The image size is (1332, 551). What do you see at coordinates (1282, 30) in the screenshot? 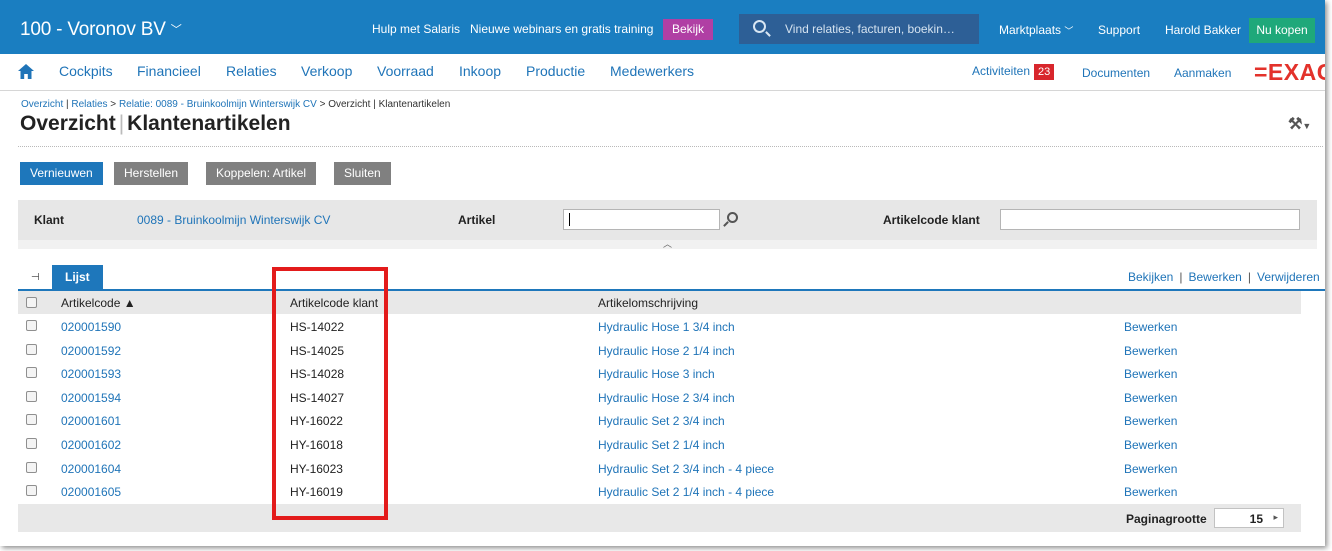
I see `buy-now-button: Nu kopen` at bounding box center [1282, 30].